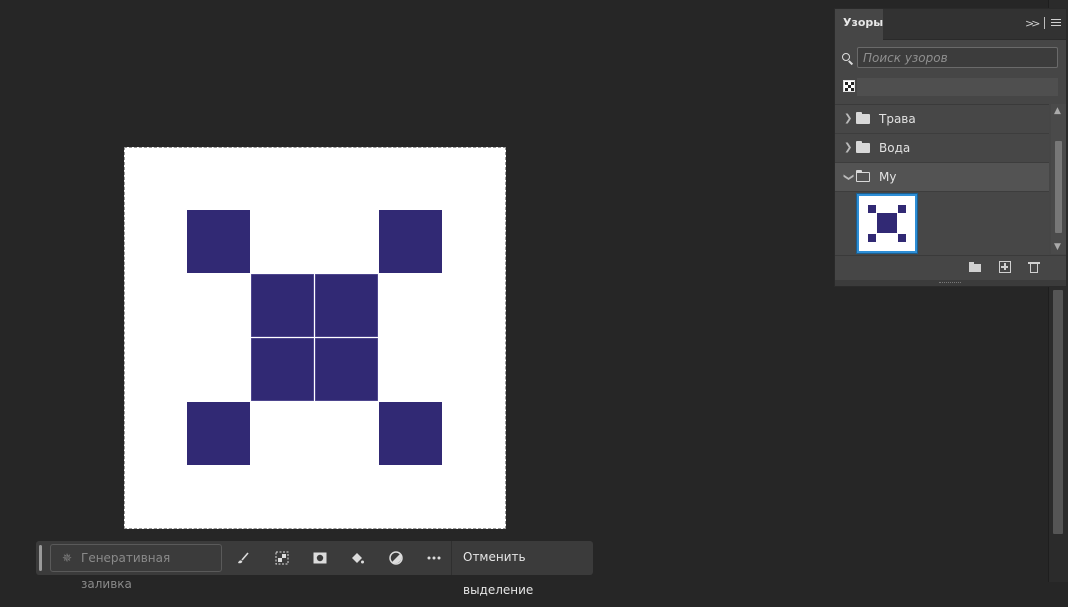 The image size is (1068, 607). Describe the element at coordinates (1033, 23) in the screenshot. I see `collapse-icon: >>` at that location.